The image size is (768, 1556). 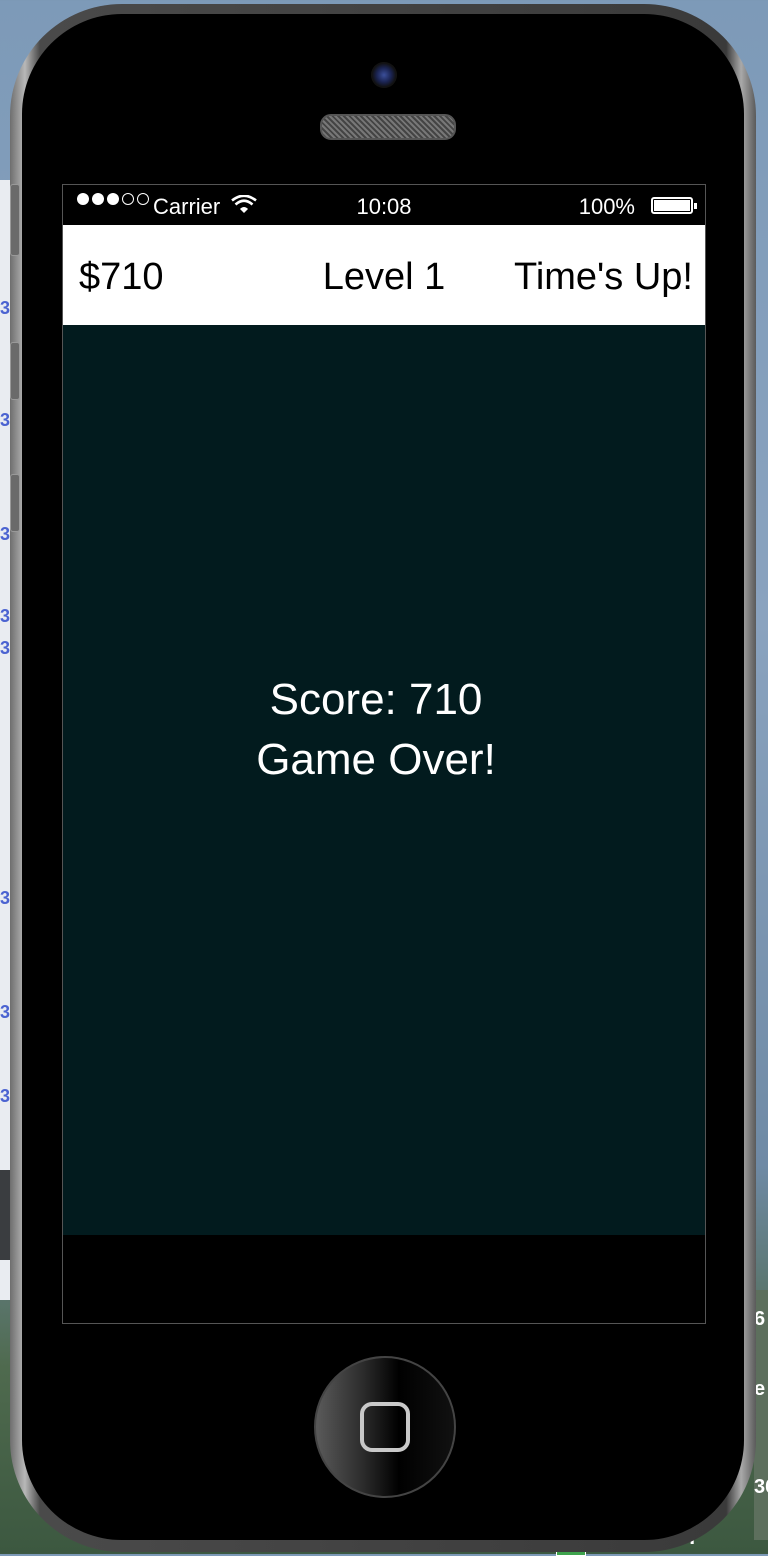 I want to click on home-button, so click(x=385, y=1427).